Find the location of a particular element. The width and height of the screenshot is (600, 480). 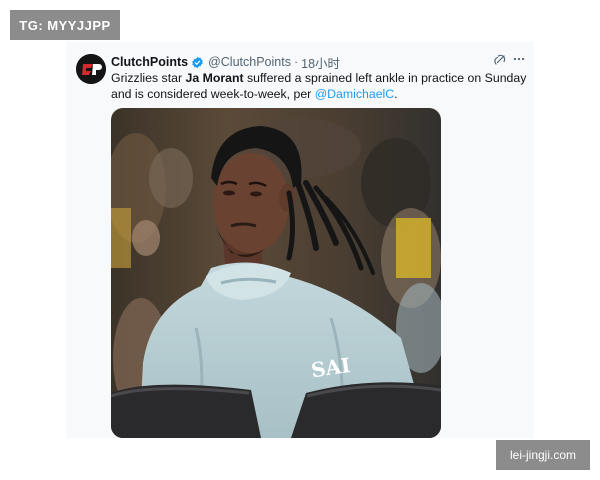

more-icon is located at coordinates (519, 61).